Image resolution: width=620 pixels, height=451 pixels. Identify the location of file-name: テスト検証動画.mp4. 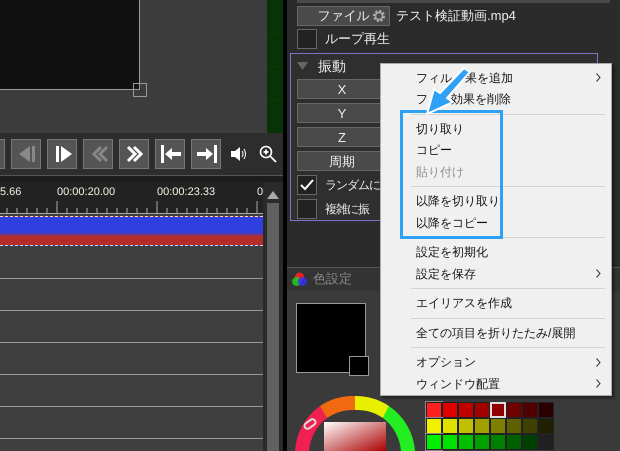
(456, 16).